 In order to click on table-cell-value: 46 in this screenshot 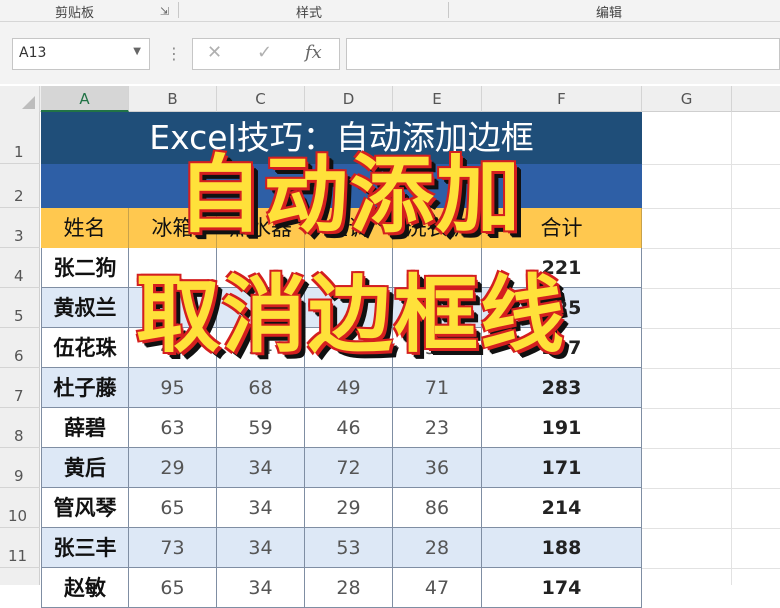, I will do `click(349, 428)`.